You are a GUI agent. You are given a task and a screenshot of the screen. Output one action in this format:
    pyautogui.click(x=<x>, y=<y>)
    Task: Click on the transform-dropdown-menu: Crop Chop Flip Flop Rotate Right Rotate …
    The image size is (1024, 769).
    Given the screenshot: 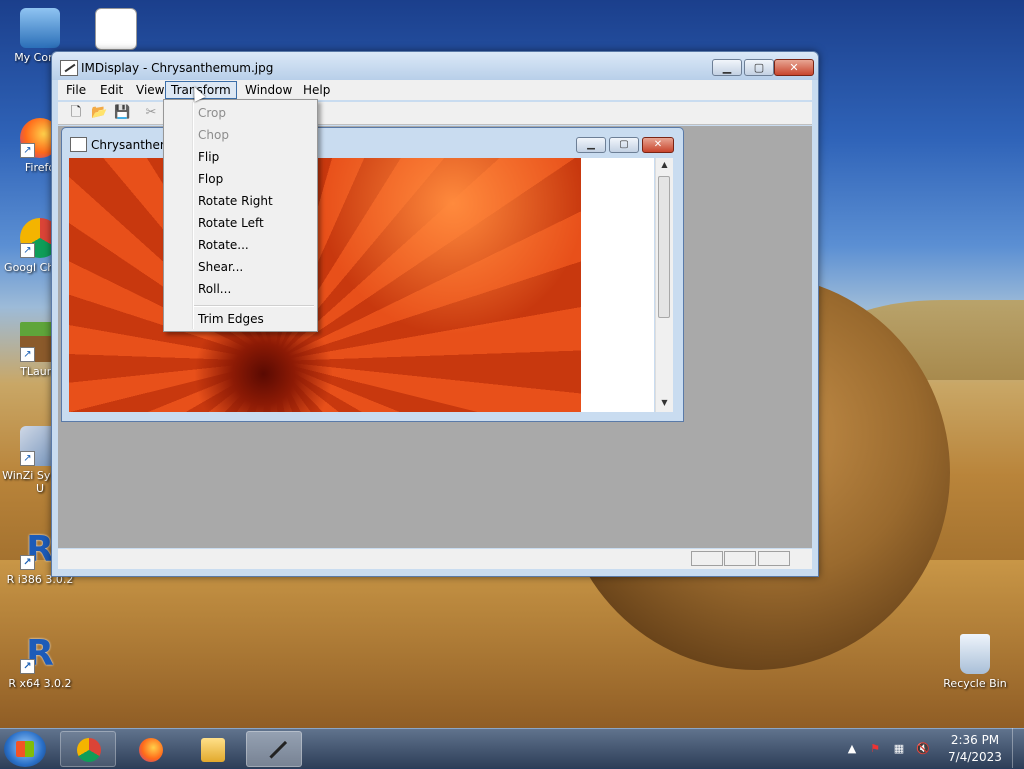 What is the action you would take?
    pyautogui.click(x=240, y=215)
    